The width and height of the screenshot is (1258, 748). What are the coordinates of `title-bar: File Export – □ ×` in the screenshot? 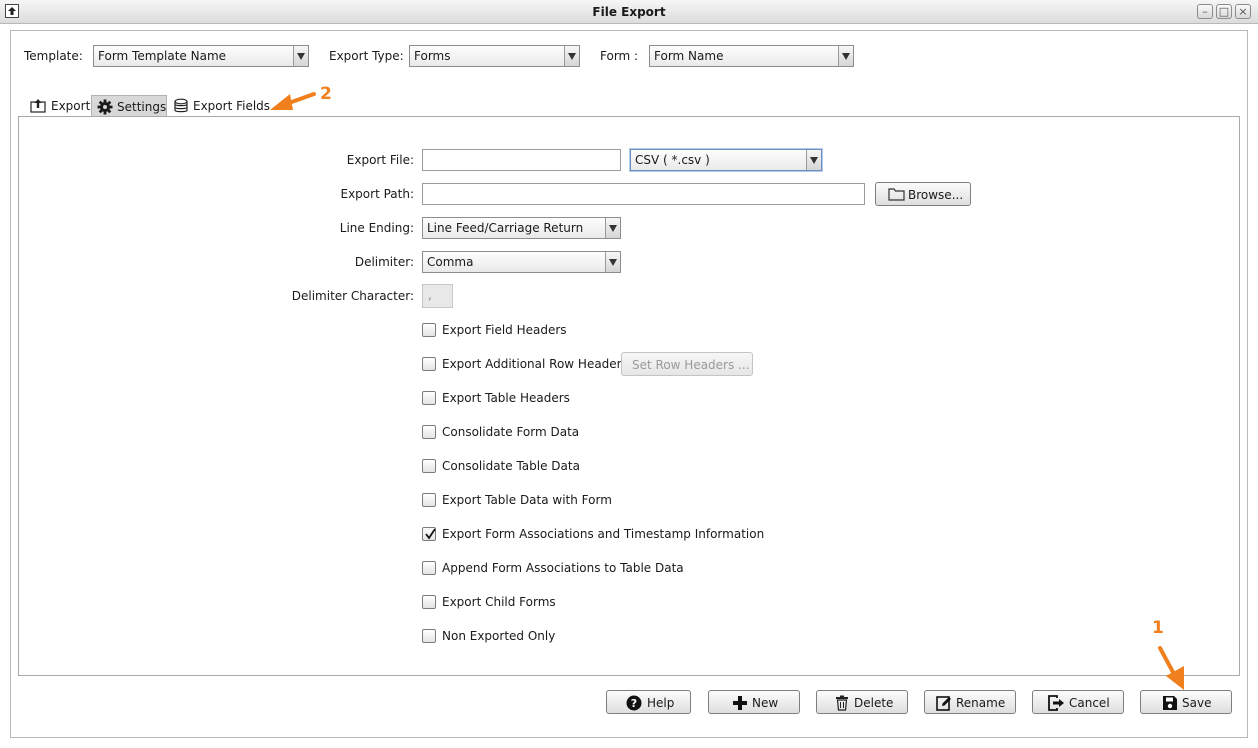 It's located at (629, 12).